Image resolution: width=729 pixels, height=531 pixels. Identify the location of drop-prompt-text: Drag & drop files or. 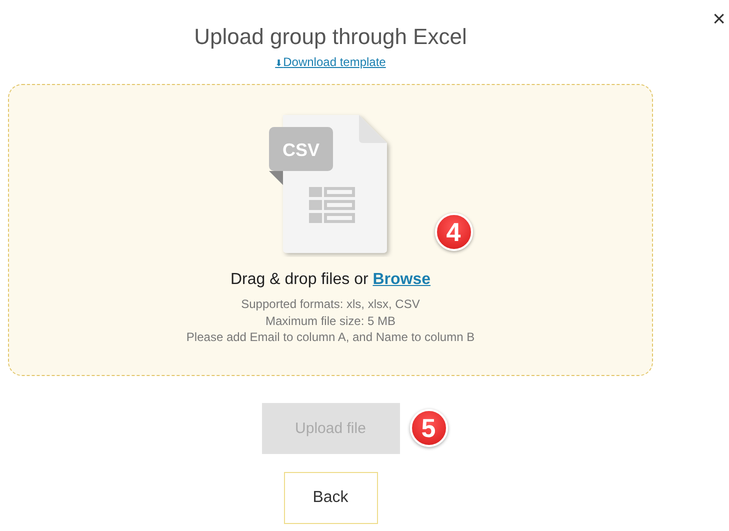
(300, 279).